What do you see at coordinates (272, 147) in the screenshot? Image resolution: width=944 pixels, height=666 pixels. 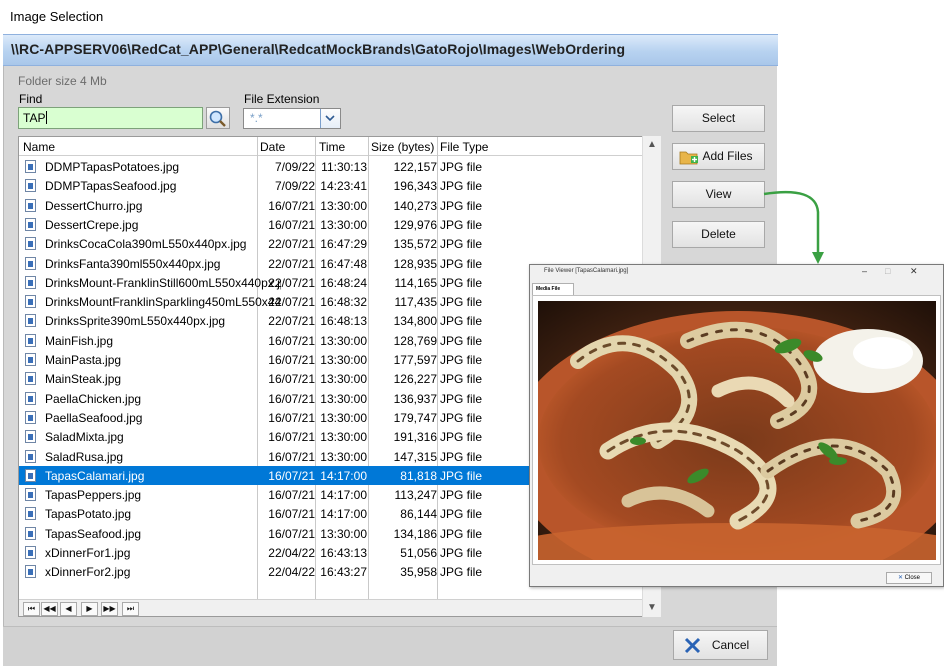 I see `column-header-date: Date` at bounding box center [272, 147].